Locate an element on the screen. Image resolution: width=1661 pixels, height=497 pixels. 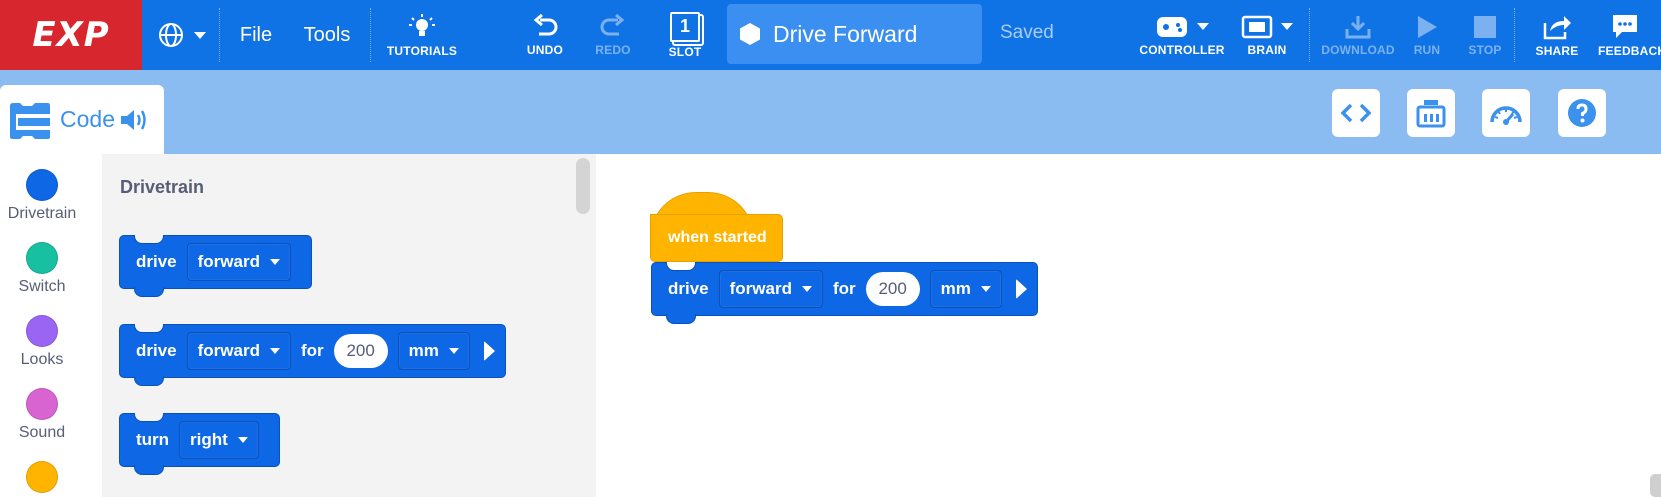
tools-menu: Tools is located at coordinates (327, 35).